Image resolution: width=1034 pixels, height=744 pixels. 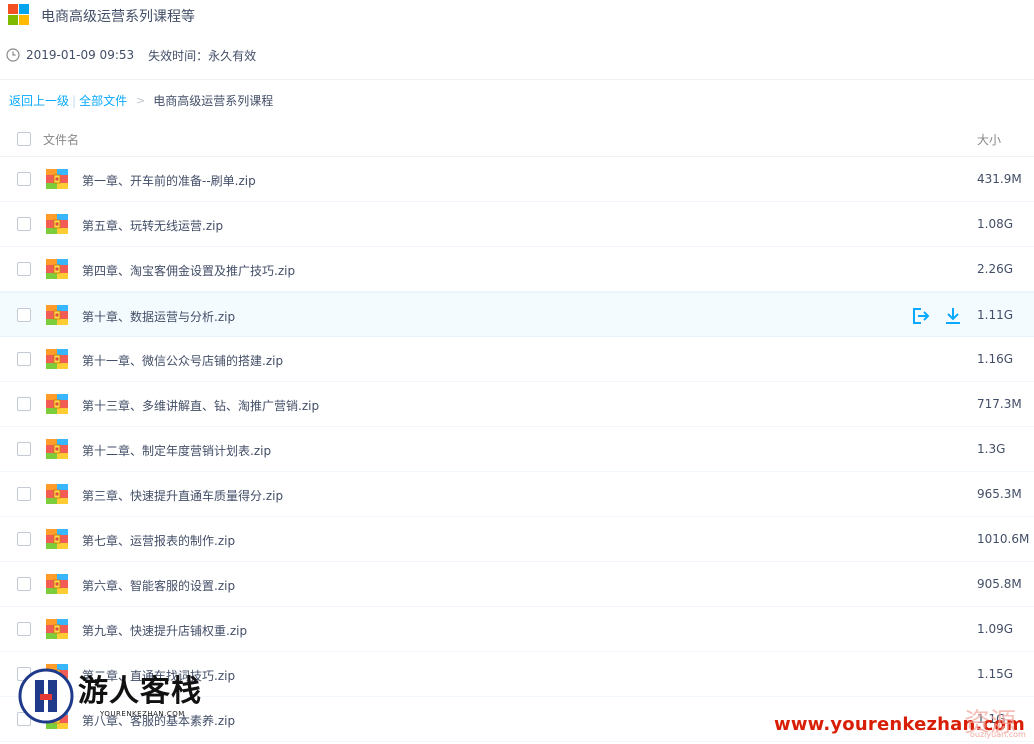 I want to click on file-row: 第五章、玩转无线运营.zip 1.08G, so click(x=517, y=224).